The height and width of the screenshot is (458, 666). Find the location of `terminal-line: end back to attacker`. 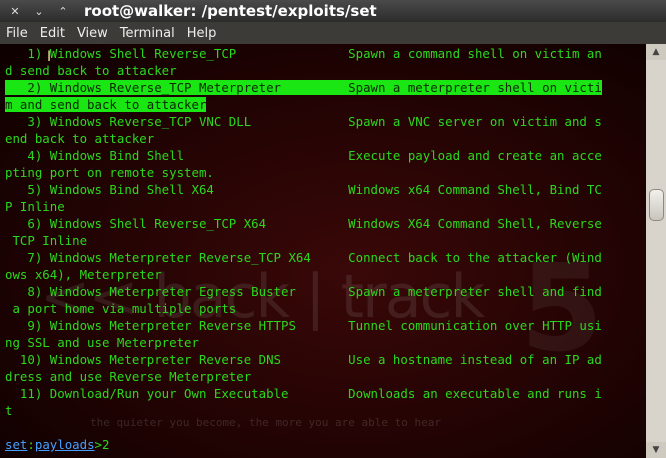

terminal-line: end back to attacker is located at coordinates (80, 138).